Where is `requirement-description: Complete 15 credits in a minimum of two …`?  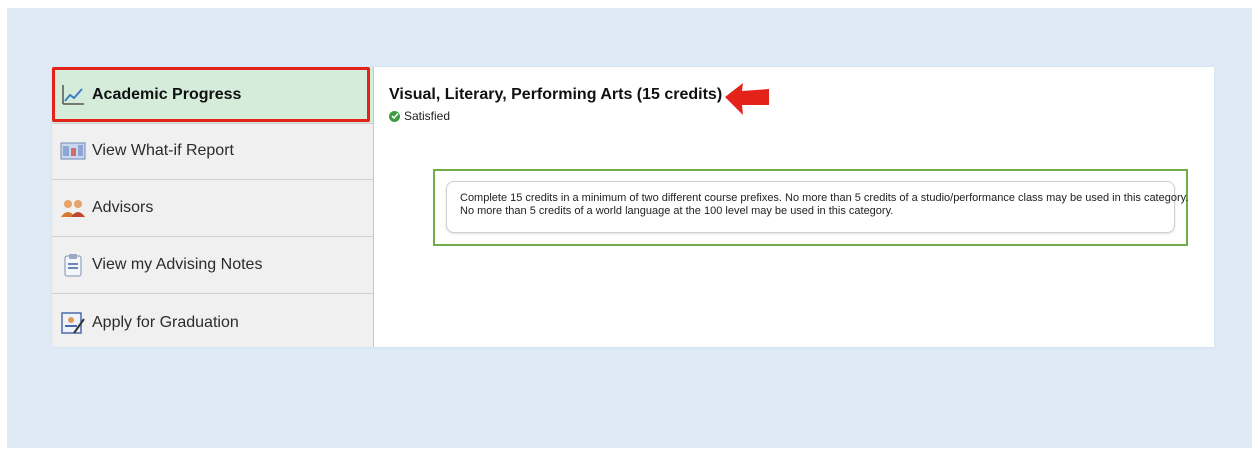
requirement-description: Complete 15 credits in a minimum of two … is located at coordinates (817, 207).